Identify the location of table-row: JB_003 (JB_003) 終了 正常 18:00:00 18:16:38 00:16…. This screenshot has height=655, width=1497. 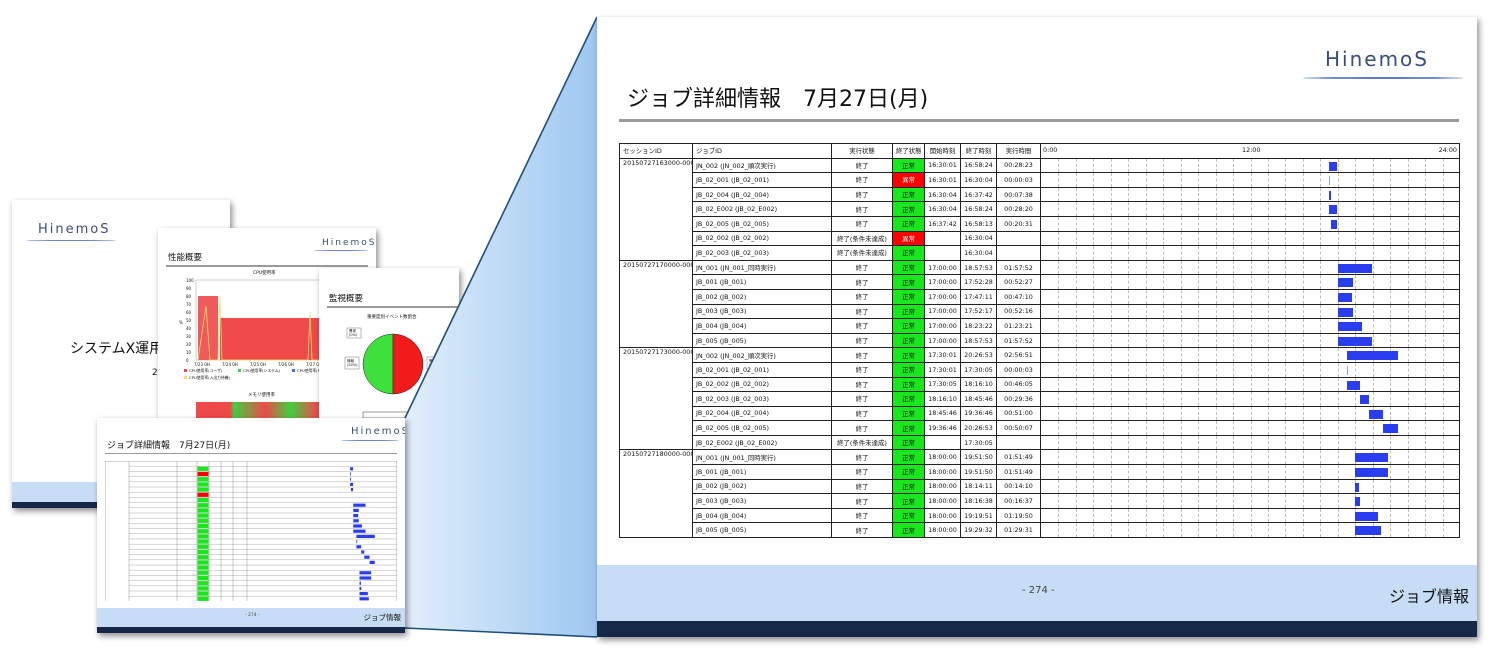
(1040, 501).